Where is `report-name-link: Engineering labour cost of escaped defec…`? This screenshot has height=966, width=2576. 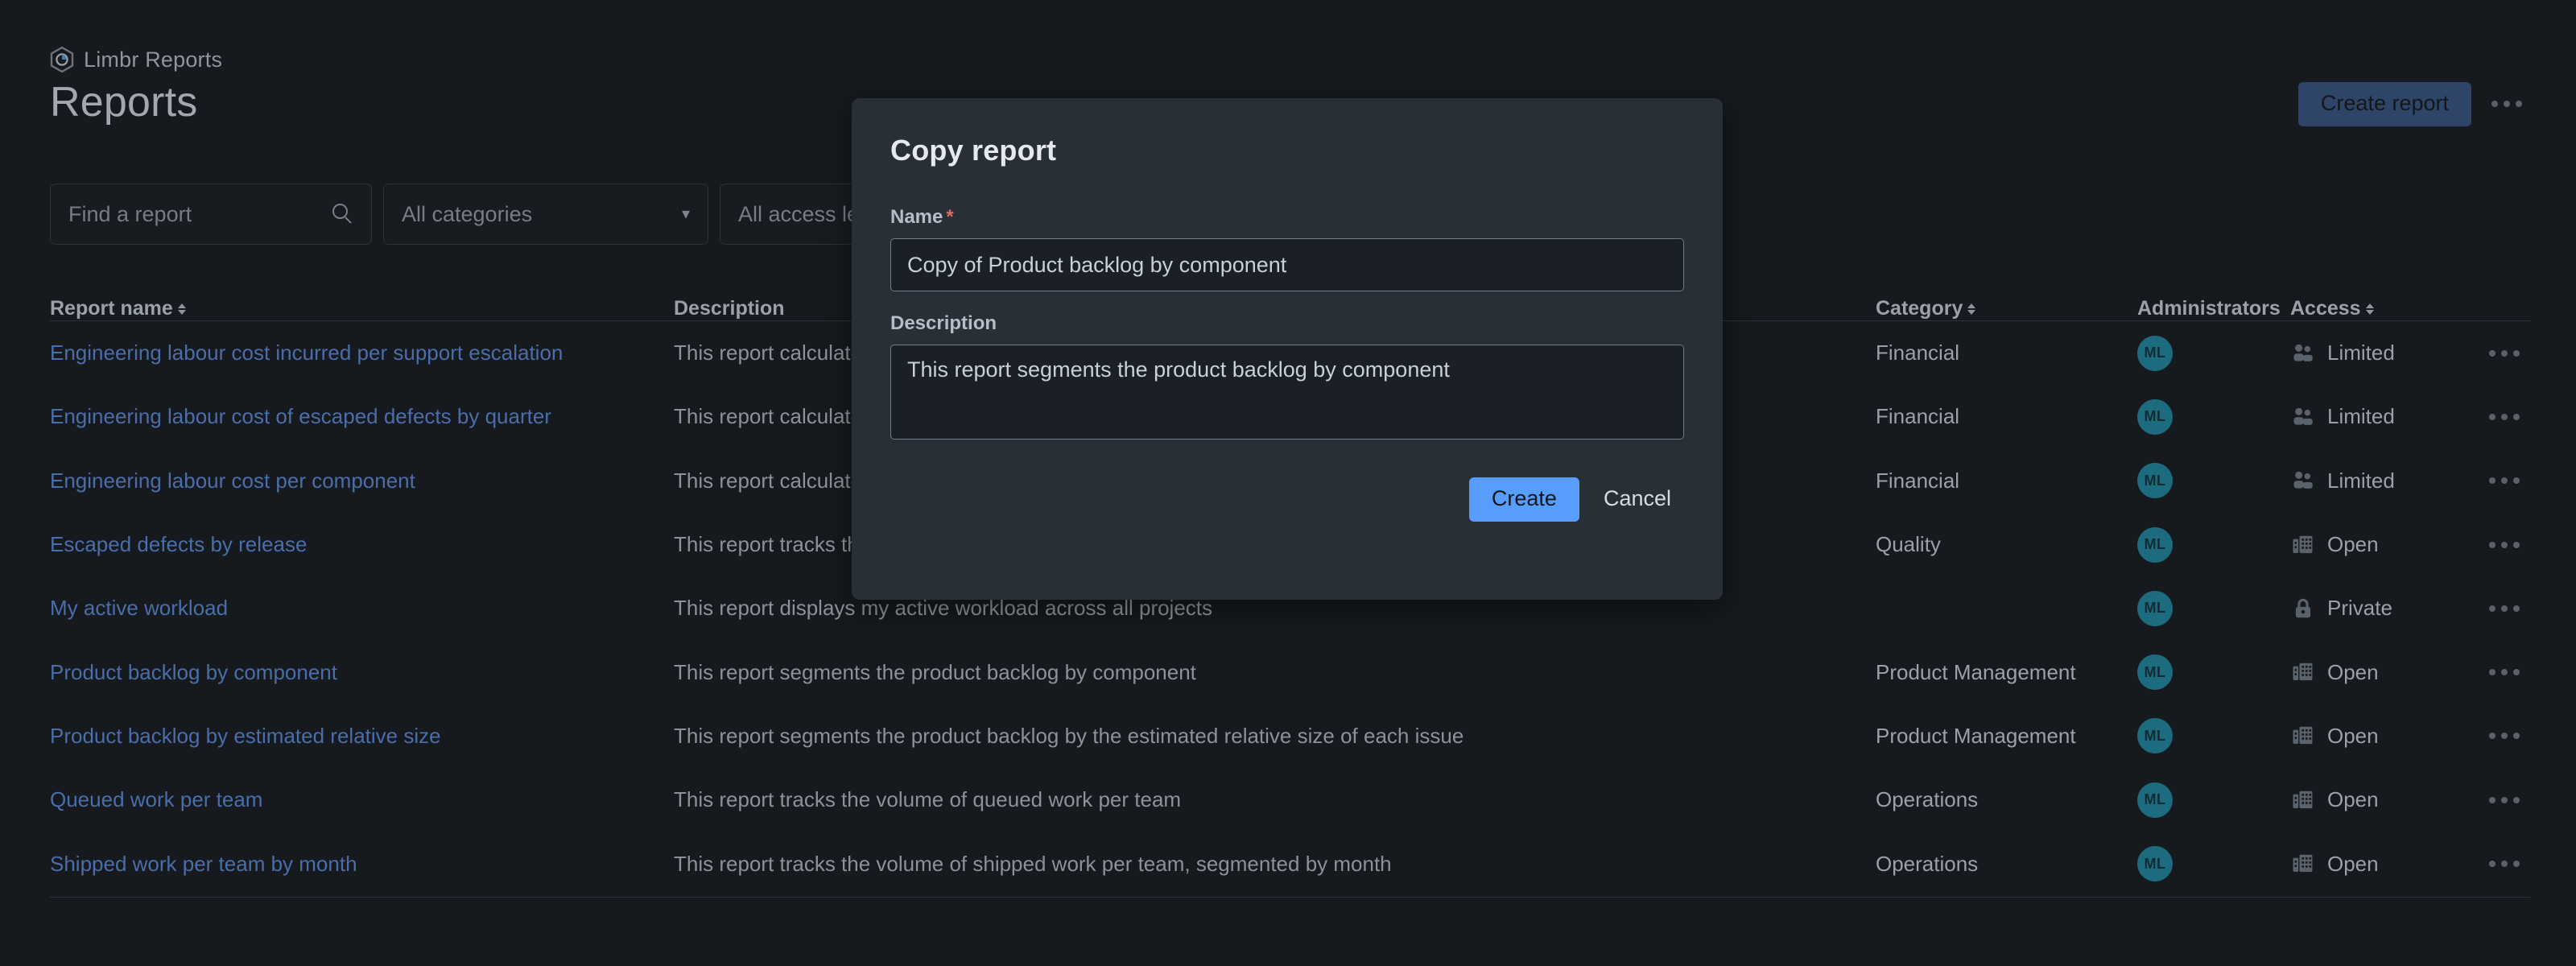
report-name-link: Engineering labour cost of escaped defec… is located at coordinates (300, 416).